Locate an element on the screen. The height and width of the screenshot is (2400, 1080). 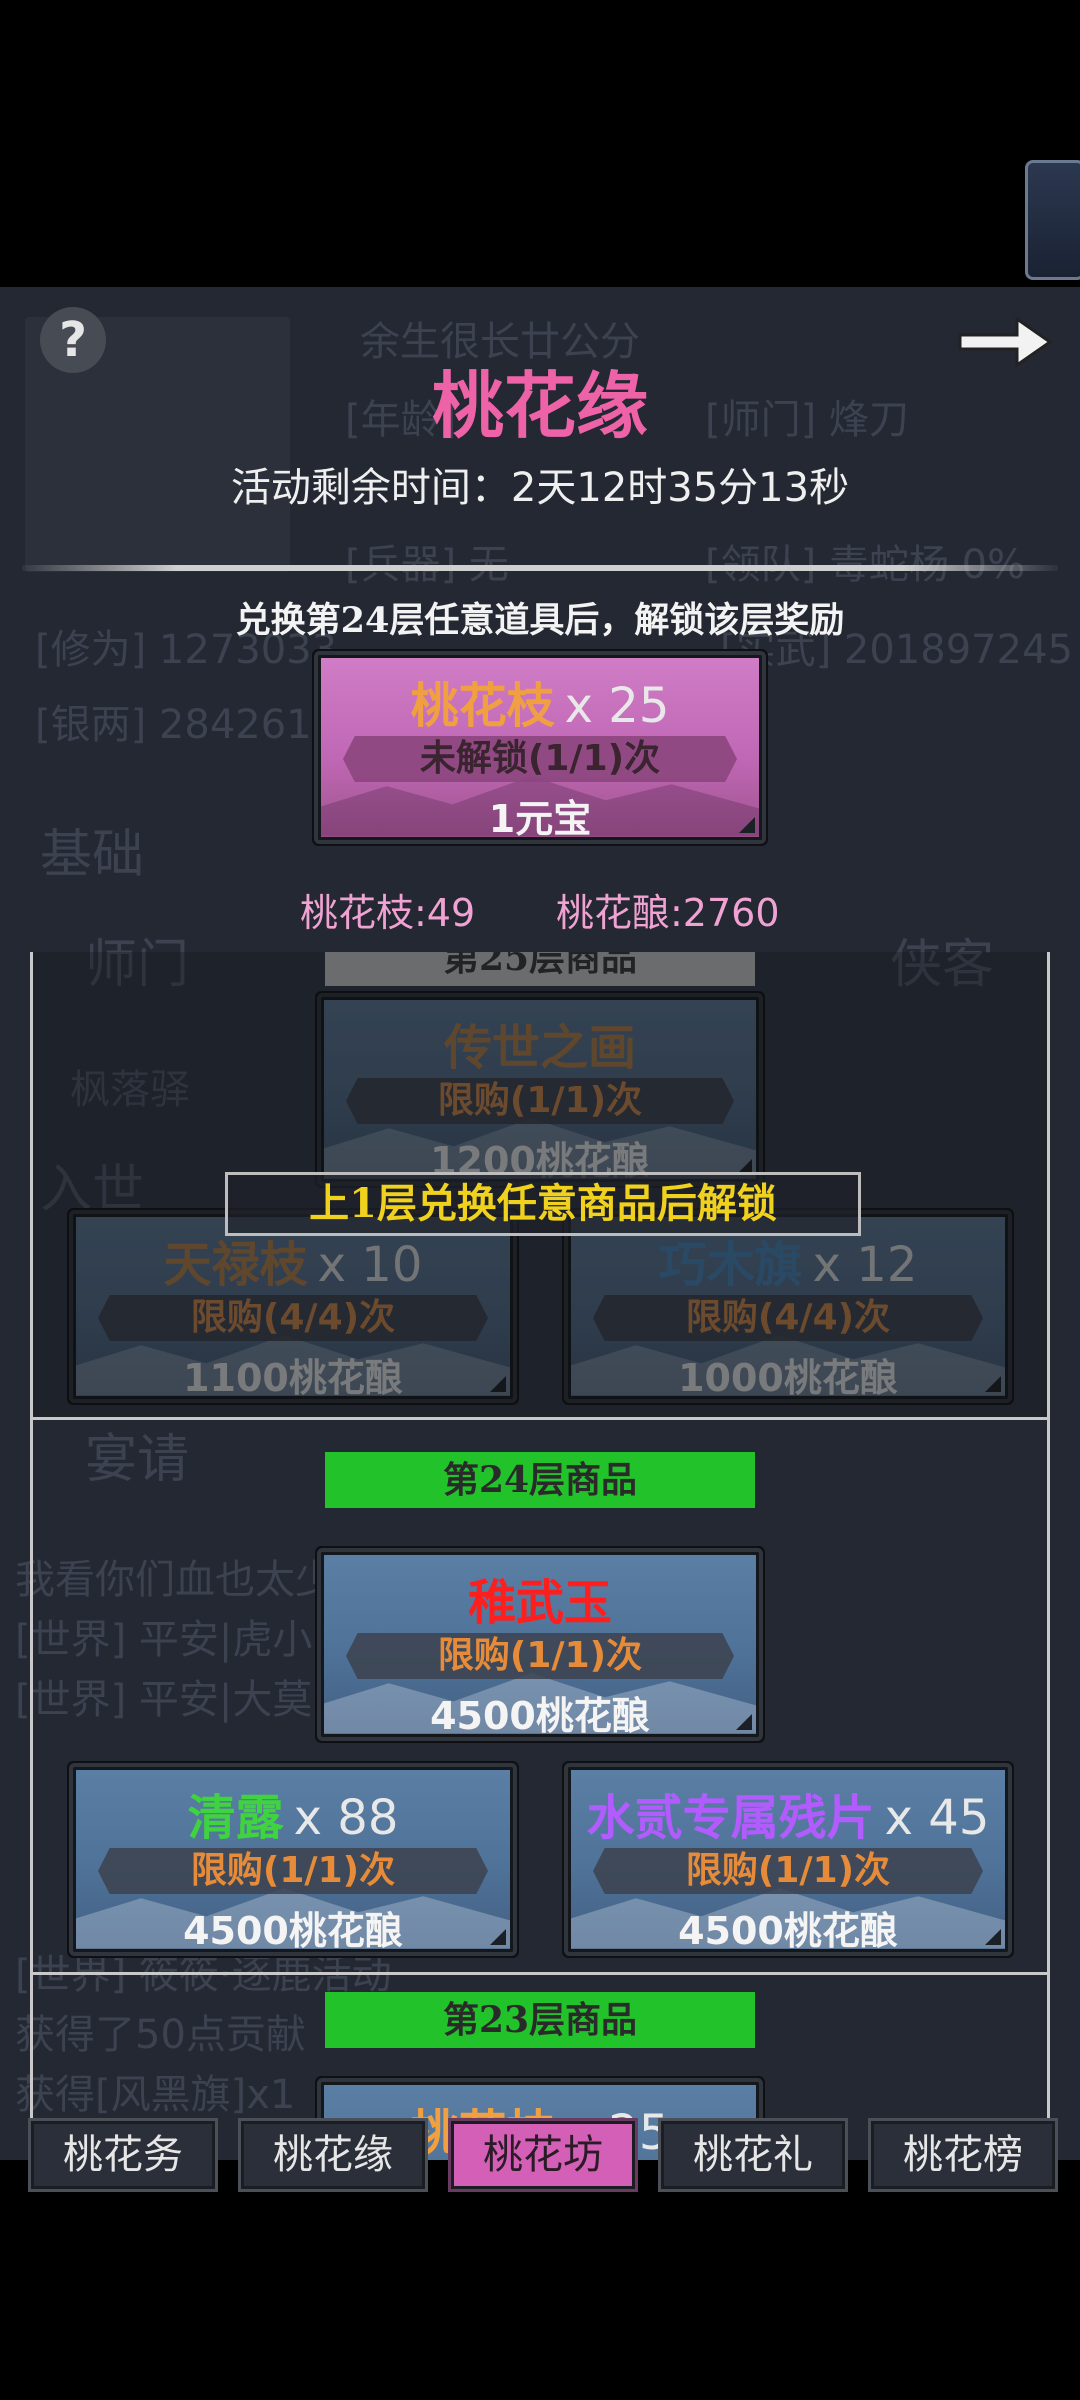
unlock-hint: 兑换第24层任意道具后，解锁该层奖励 is located at coordinates (540, 620).